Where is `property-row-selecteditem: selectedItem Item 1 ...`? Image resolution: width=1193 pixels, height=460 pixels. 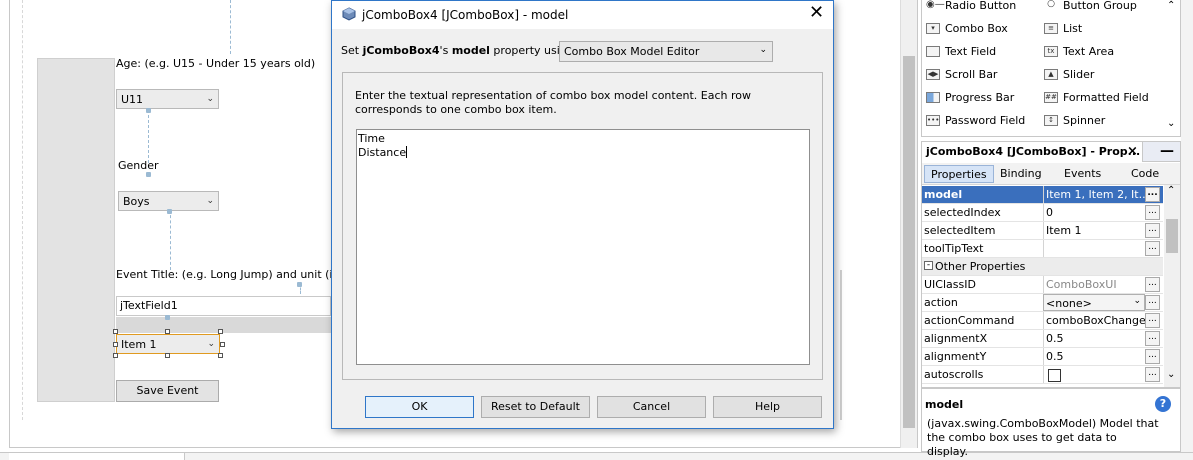 property-row-selecteditem: selectedItem Item 1 ... is located at coordinates (1042, 231).